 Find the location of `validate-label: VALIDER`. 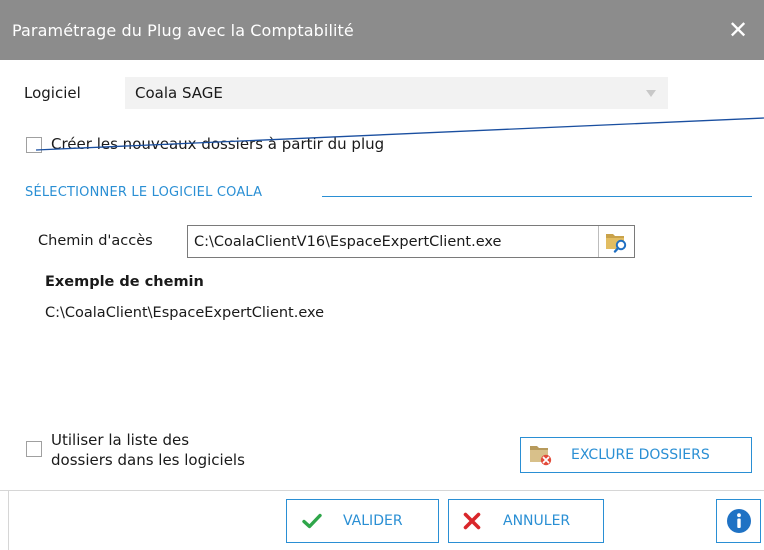

validate-label: VALIDER is located at coordinates (373, 521).